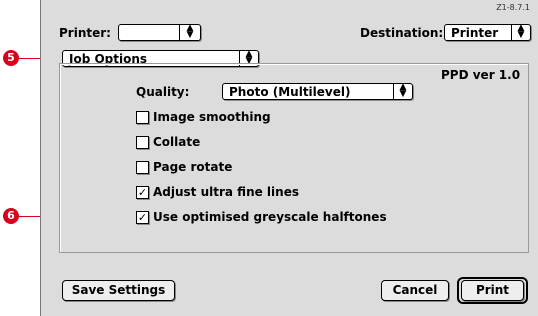 The image size is (538, 316). I want to click on destination-value: Printer, so click(475, 33).